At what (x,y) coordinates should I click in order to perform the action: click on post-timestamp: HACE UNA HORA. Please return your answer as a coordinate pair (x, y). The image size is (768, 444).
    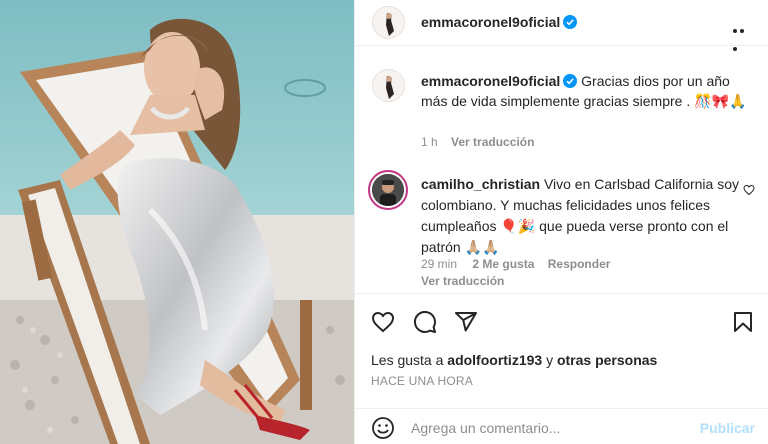
    Looking at the image, I should click on (422, 381).